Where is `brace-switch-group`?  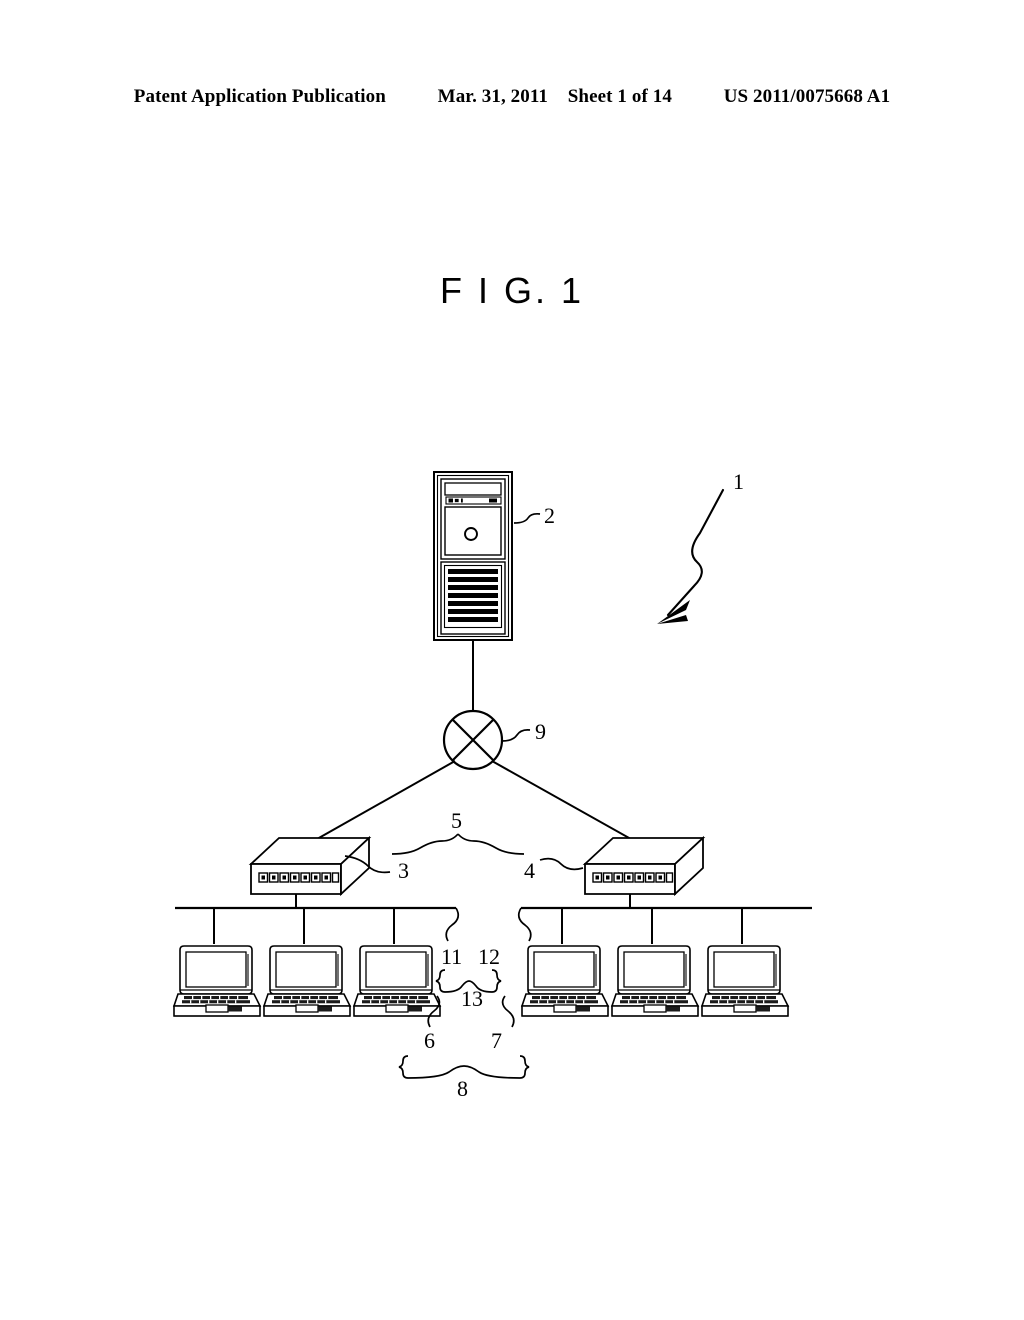 brace-switch-group is located at coordinates (458, 844).